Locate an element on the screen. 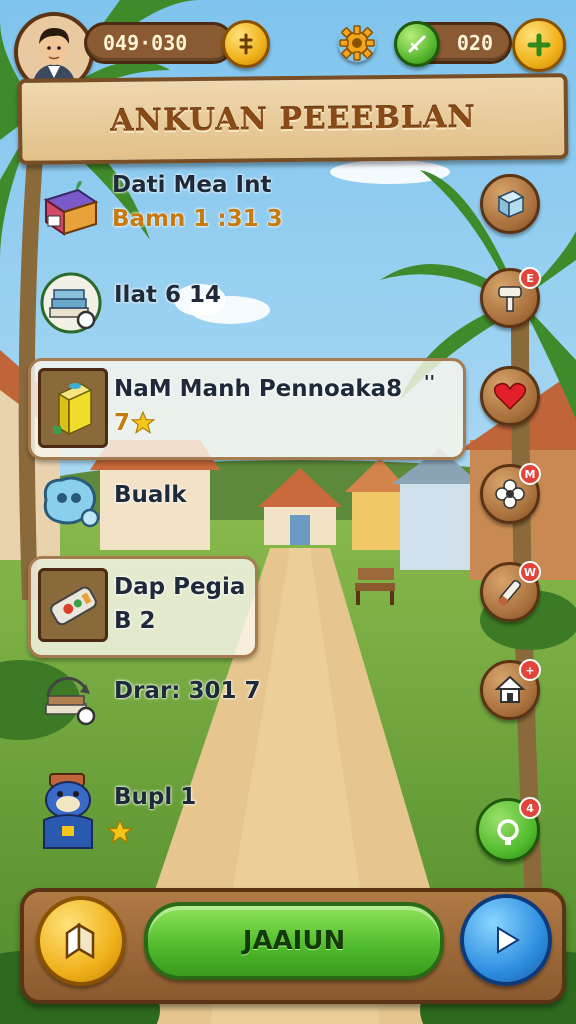  title-banner: ANKUAN PEEEBLAN is located at coordinates (293, 119).